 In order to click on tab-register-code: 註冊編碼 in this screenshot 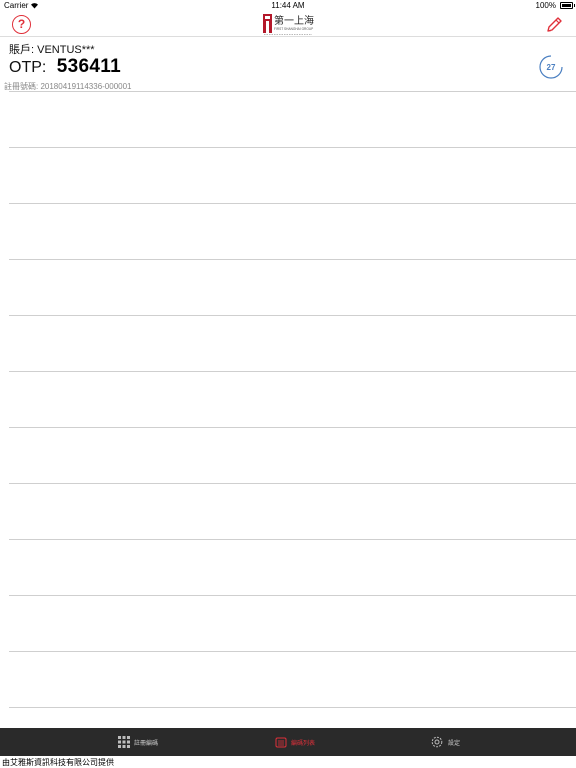, I will do `click(138, 742)`.